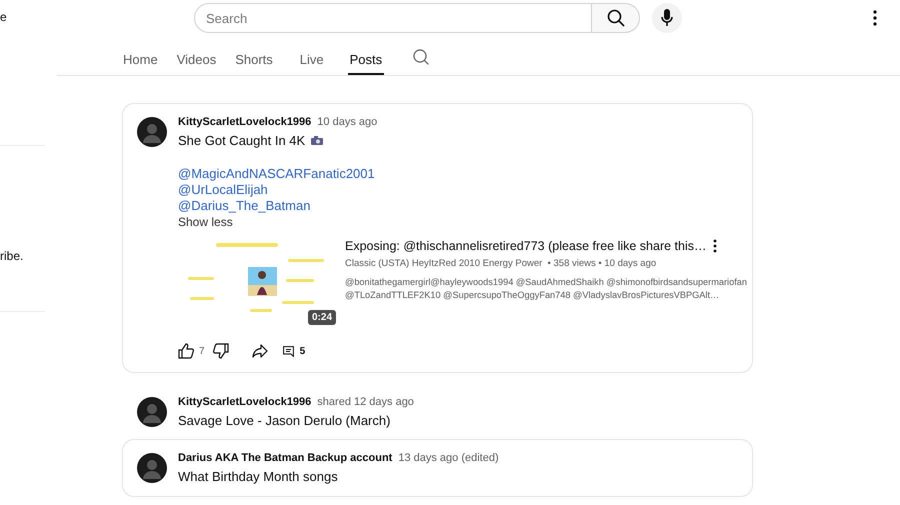  What do you see at coordinates (258, 476) in the screenshot?
I see `post-text: What Birthday Month songs` at bounding box center [258, 476].